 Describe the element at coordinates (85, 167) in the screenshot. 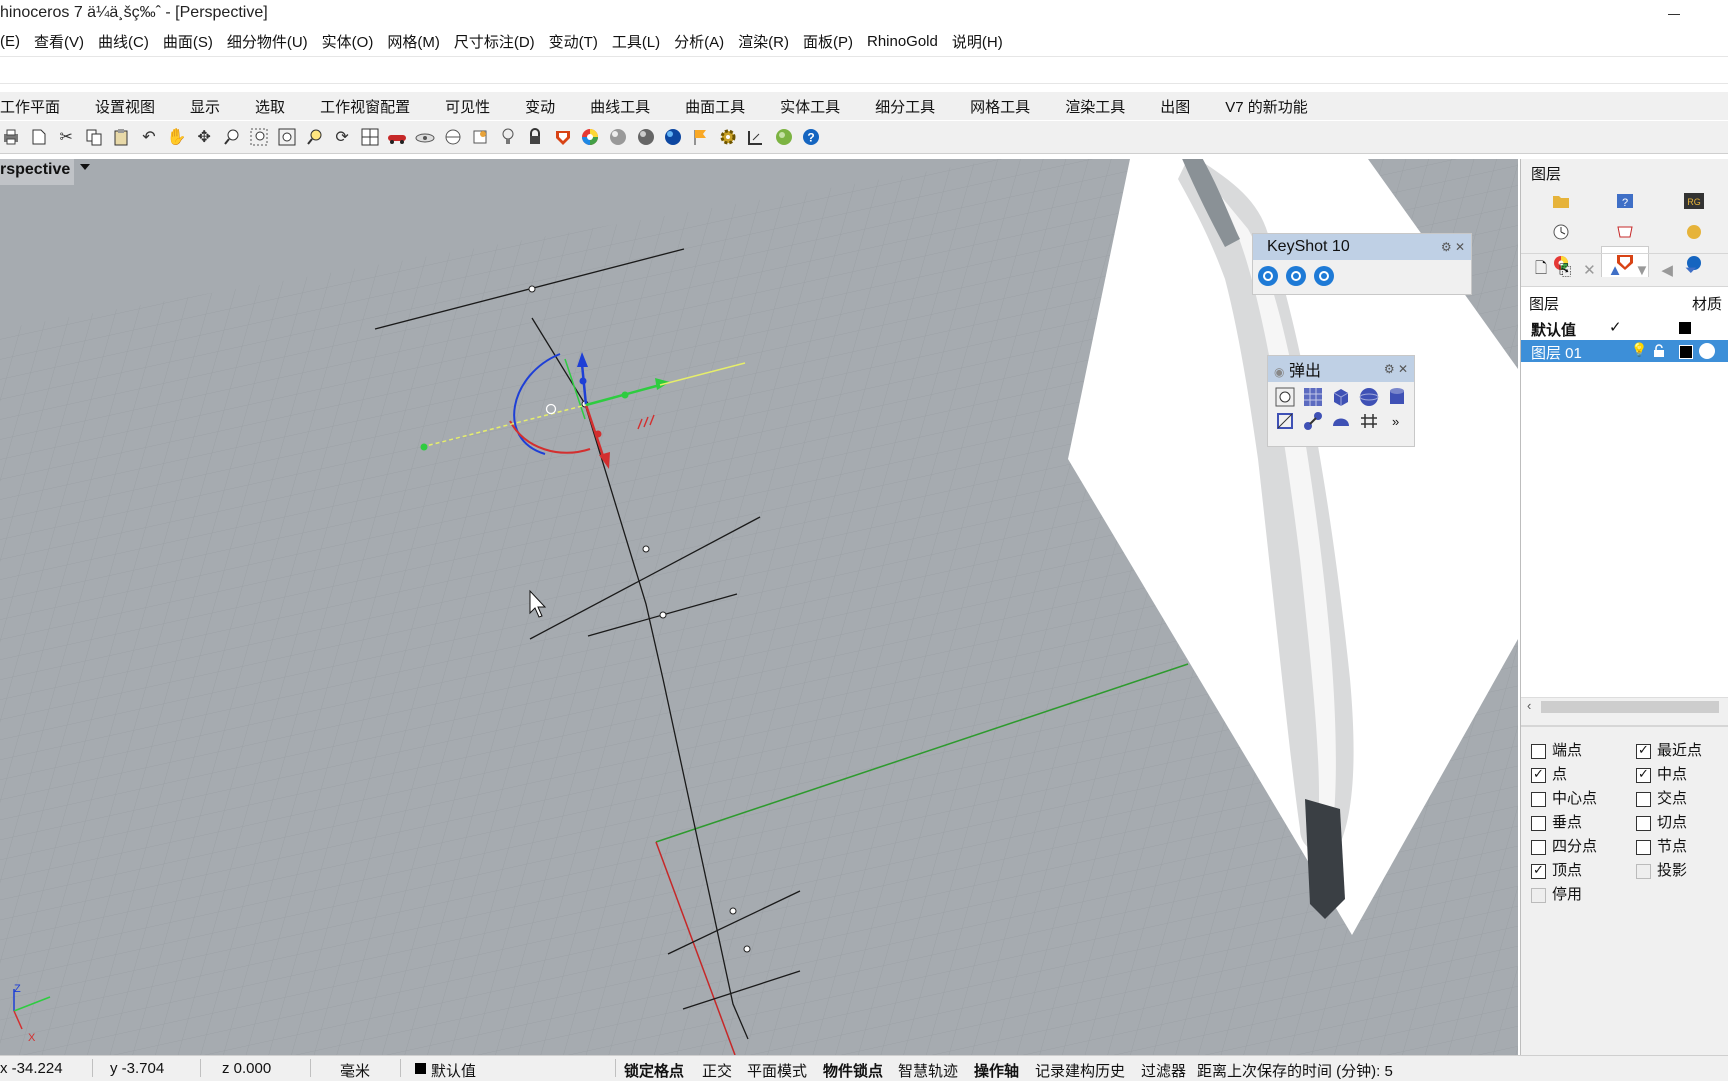

I see `viewport-menu-chevron-down-icon` at that location.